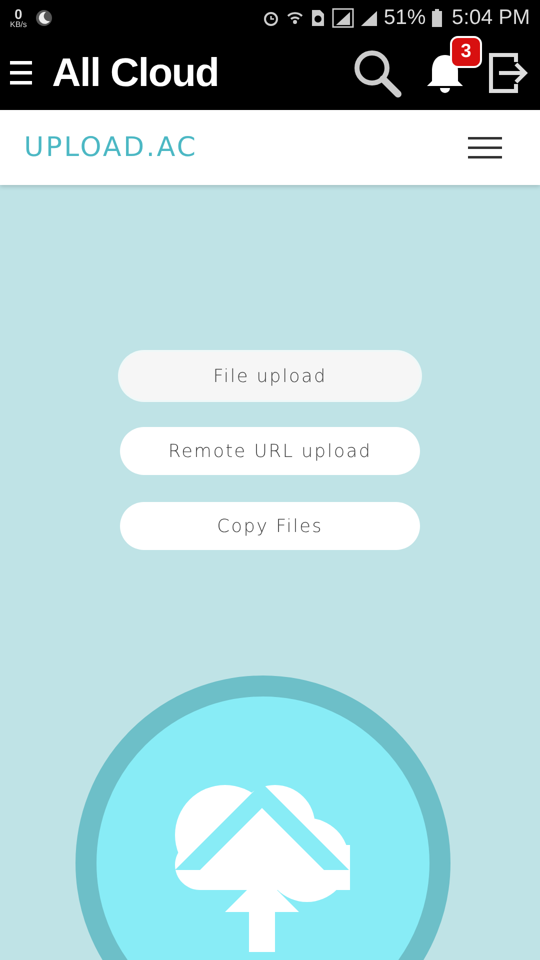 The width and height of the screenshot is (540, 960). Describe the element at coordinates (466, 52) in the screenshot. I see `notification-badge: 3` at that location.